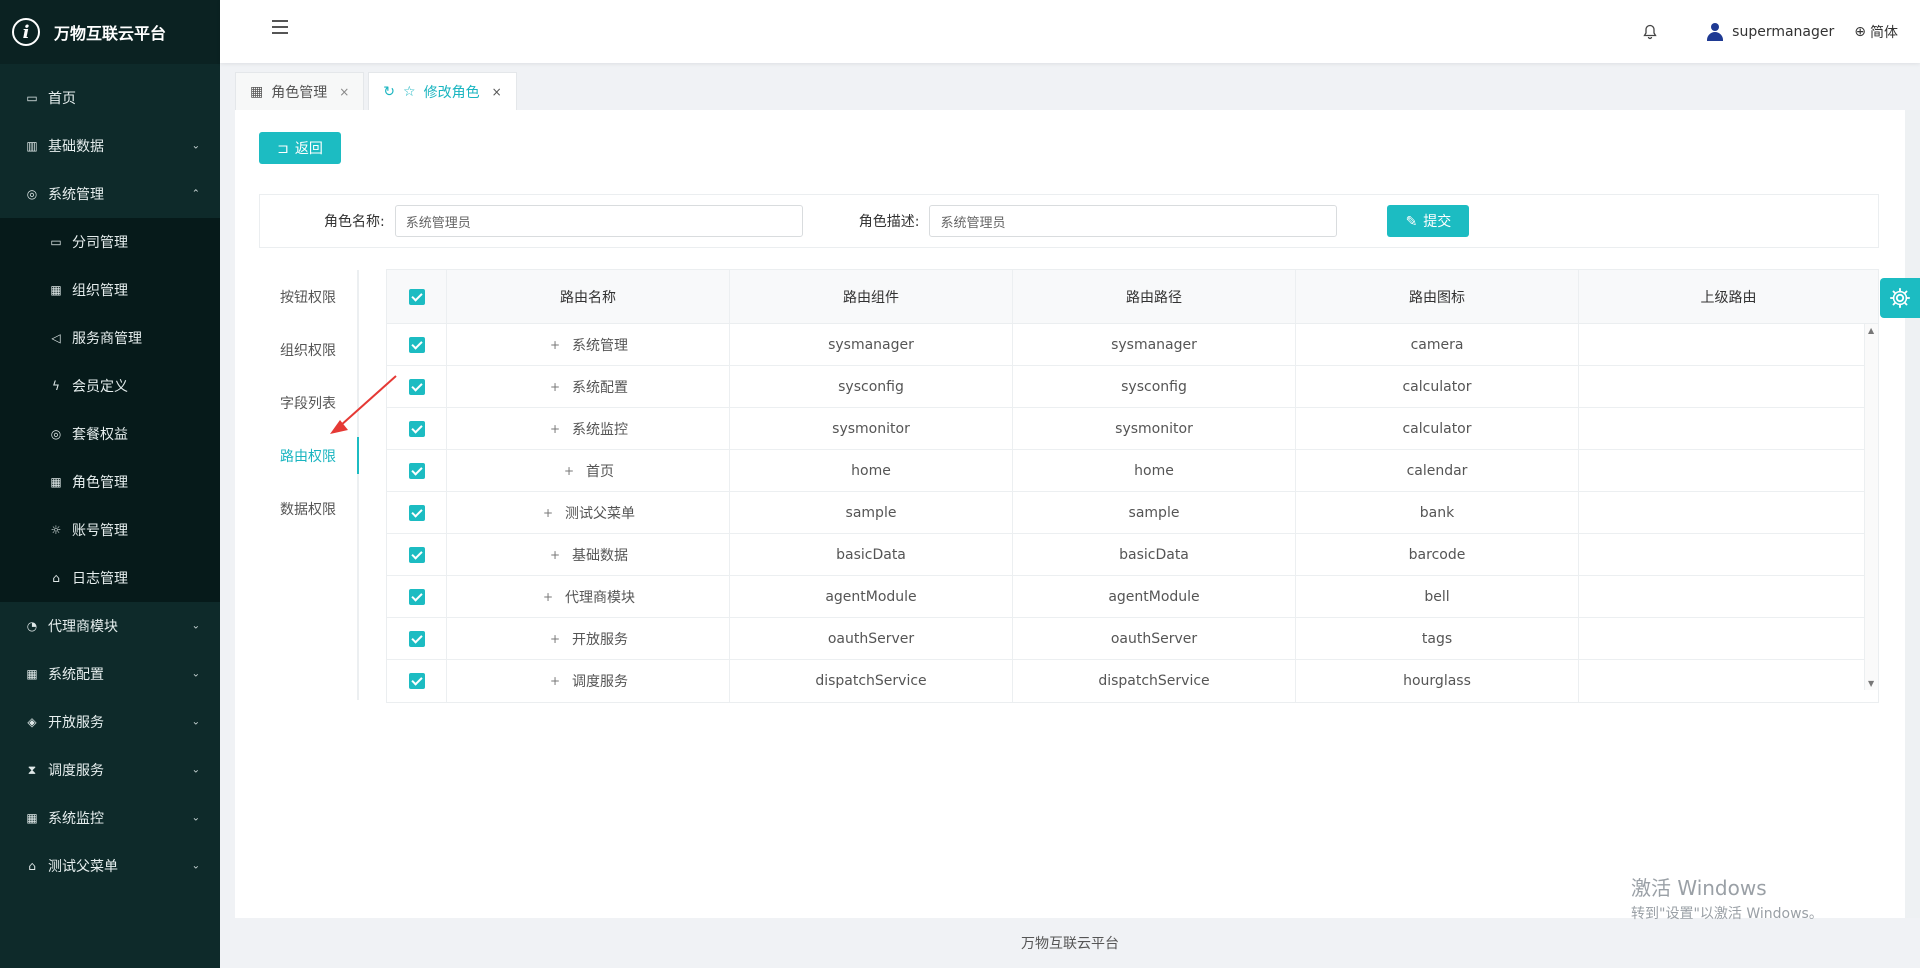  I want to click on back-button: ⊐ 返回, so click(300, 148).